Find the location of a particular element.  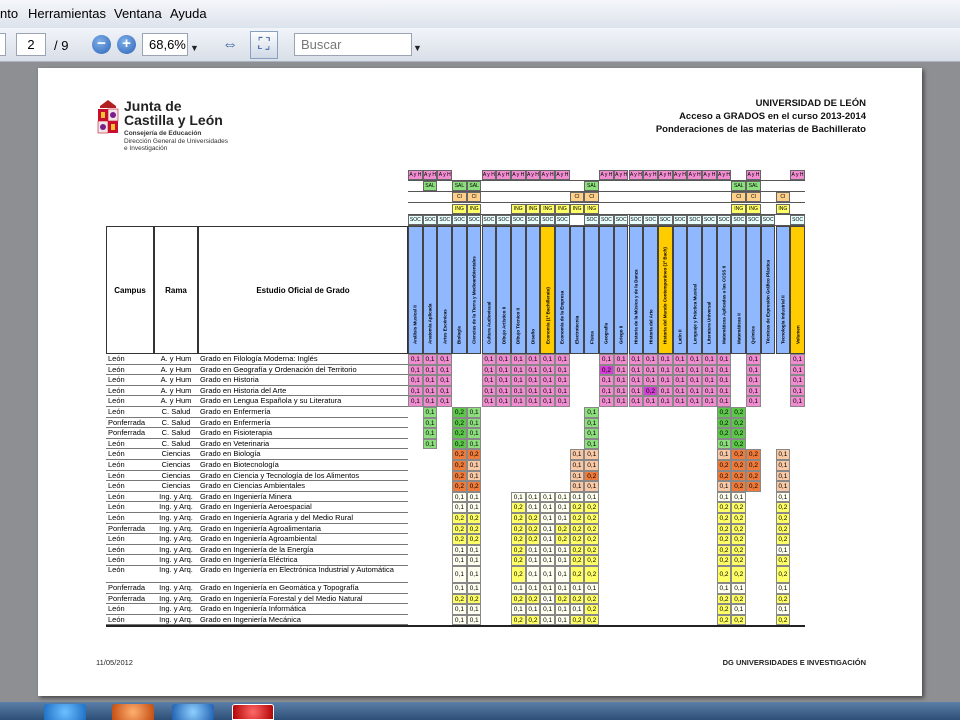

zoom-out-icon: − is located at coordinates (101, 44).